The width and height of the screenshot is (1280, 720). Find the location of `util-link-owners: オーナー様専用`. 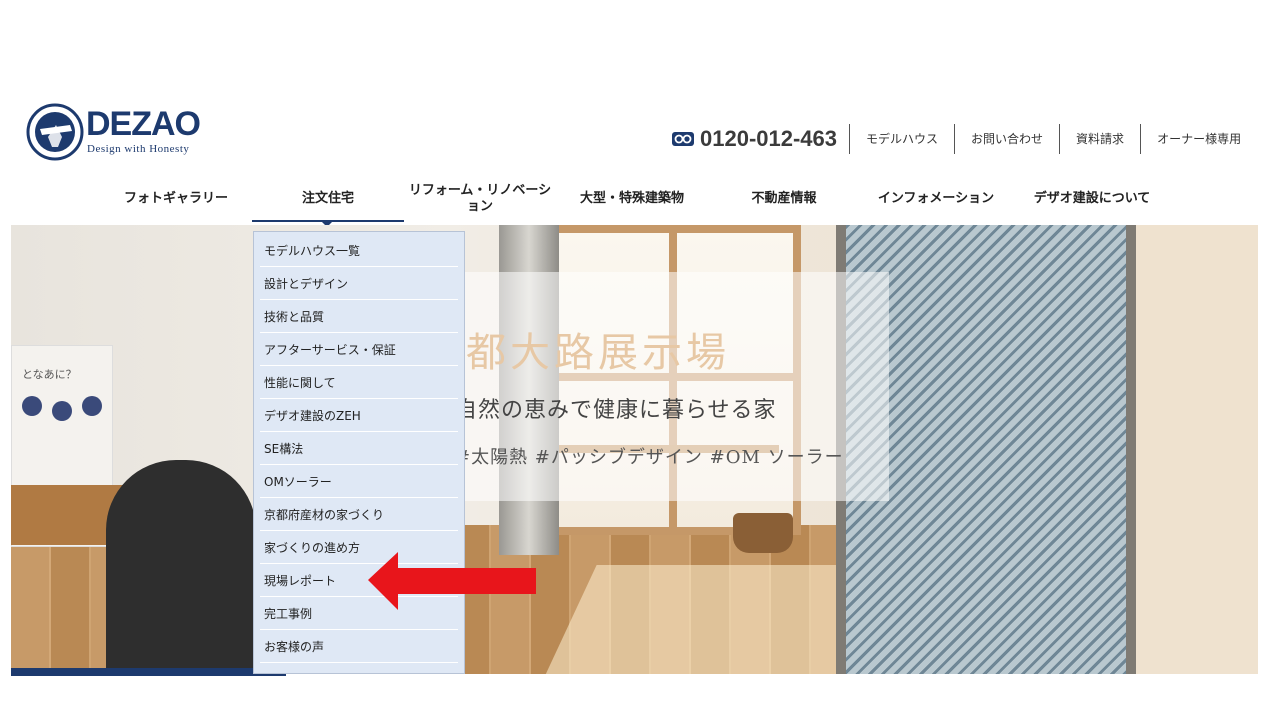

util-link-owners: オーナー様専用 is located at coordinates (1198, 139).